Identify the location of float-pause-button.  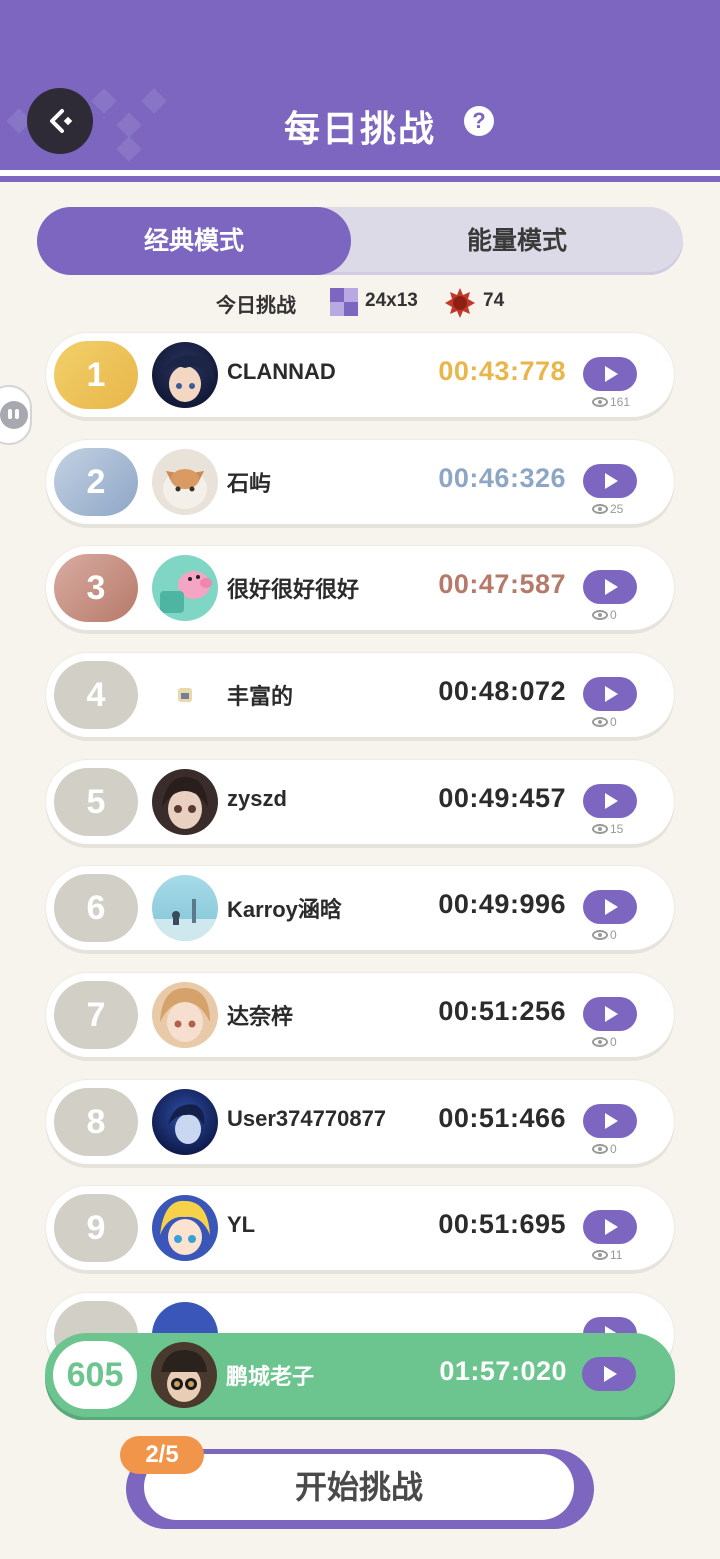
(16, 415).